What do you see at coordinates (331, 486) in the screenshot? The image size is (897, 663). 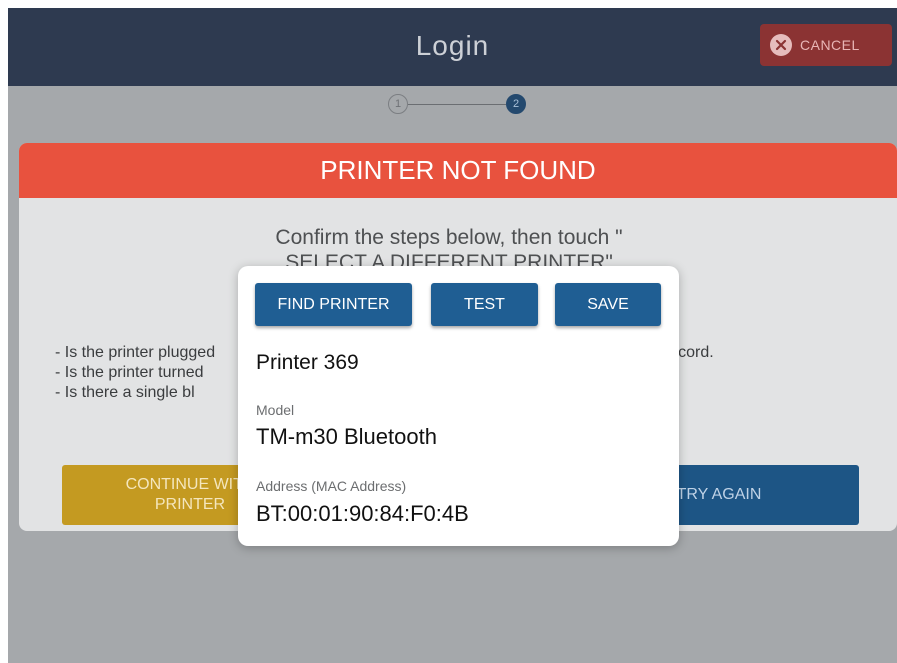 I see `address-label: Address (MAC Address)` at bounding box center [331, 486].